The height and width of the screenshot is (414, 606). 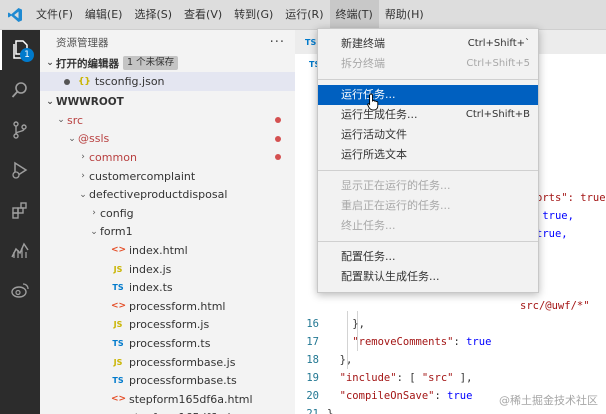 What do you see at coordinates (104, 15) in the screenshot?
I see `menu-item: 编辑(E)` at bounding box center [104, 15].